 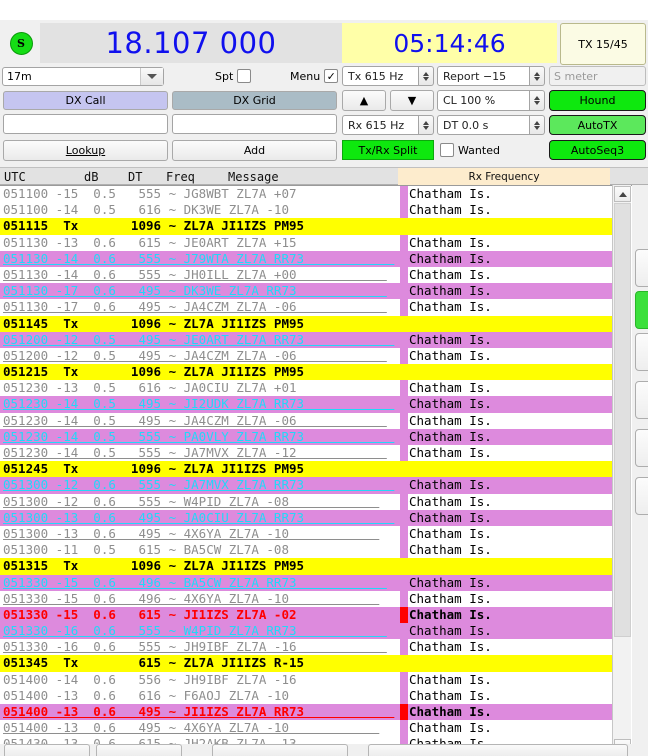 What do you see at coordinates (603, 44) in the screenshot?
I see `tx-period-button: TX 15/45` at bounding box center [603, 44].